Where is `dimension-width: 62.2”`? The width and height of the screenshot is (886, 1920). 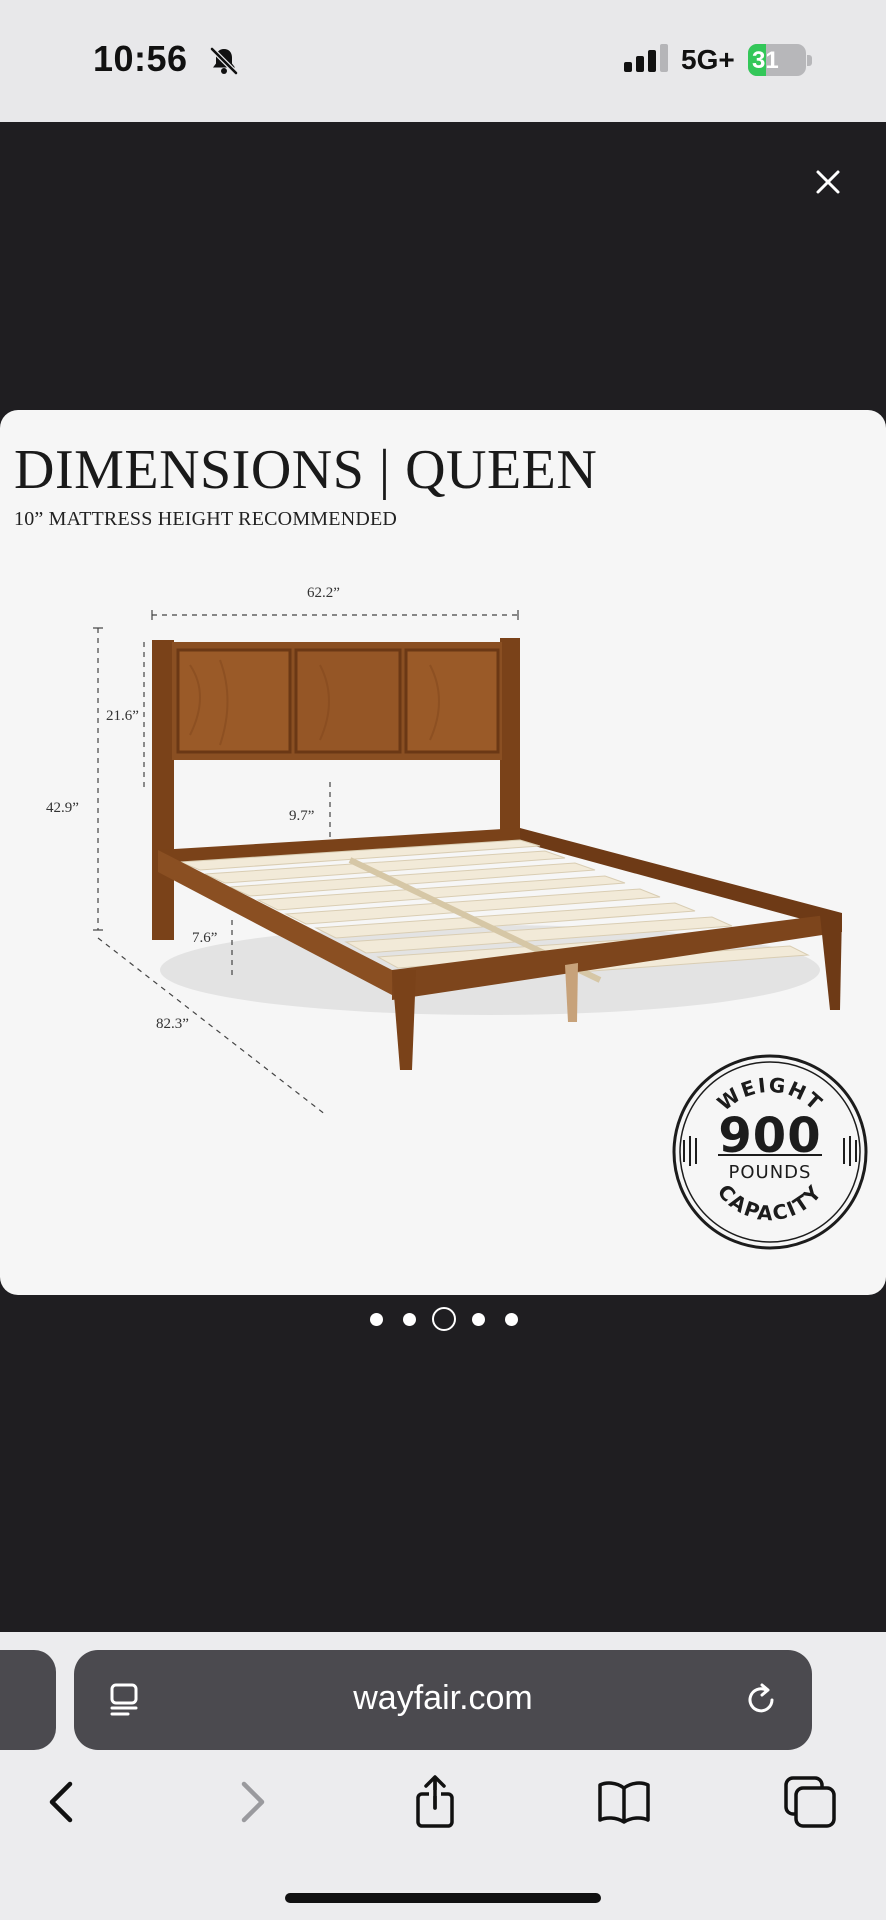
dimension-width: 62.2” is located at coordinates (323, 593).